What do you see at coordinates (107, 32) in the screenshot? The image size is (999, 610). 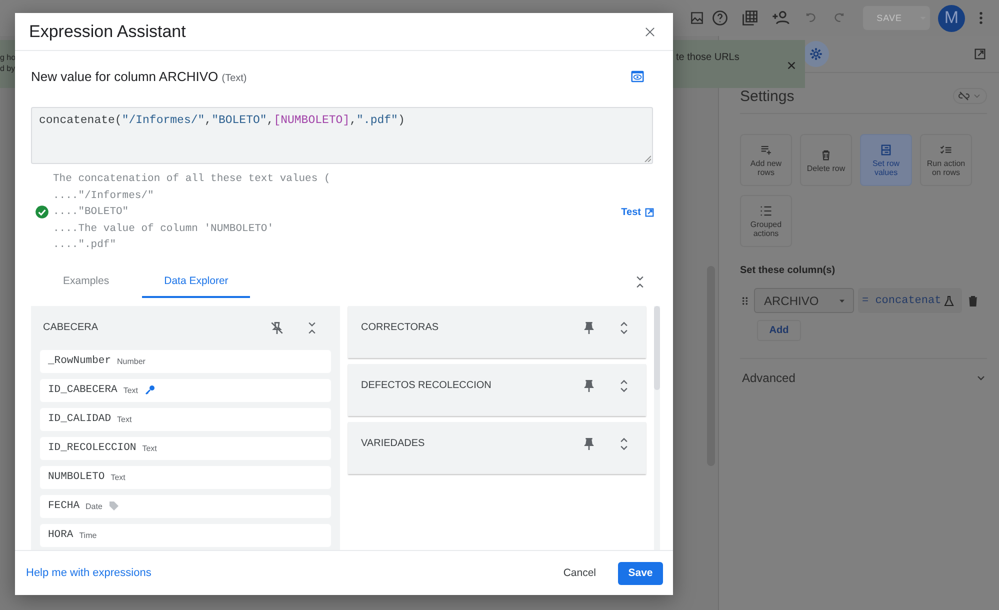 I see `dialog-title: Expression Assistant` at bounding box center [107, 32].